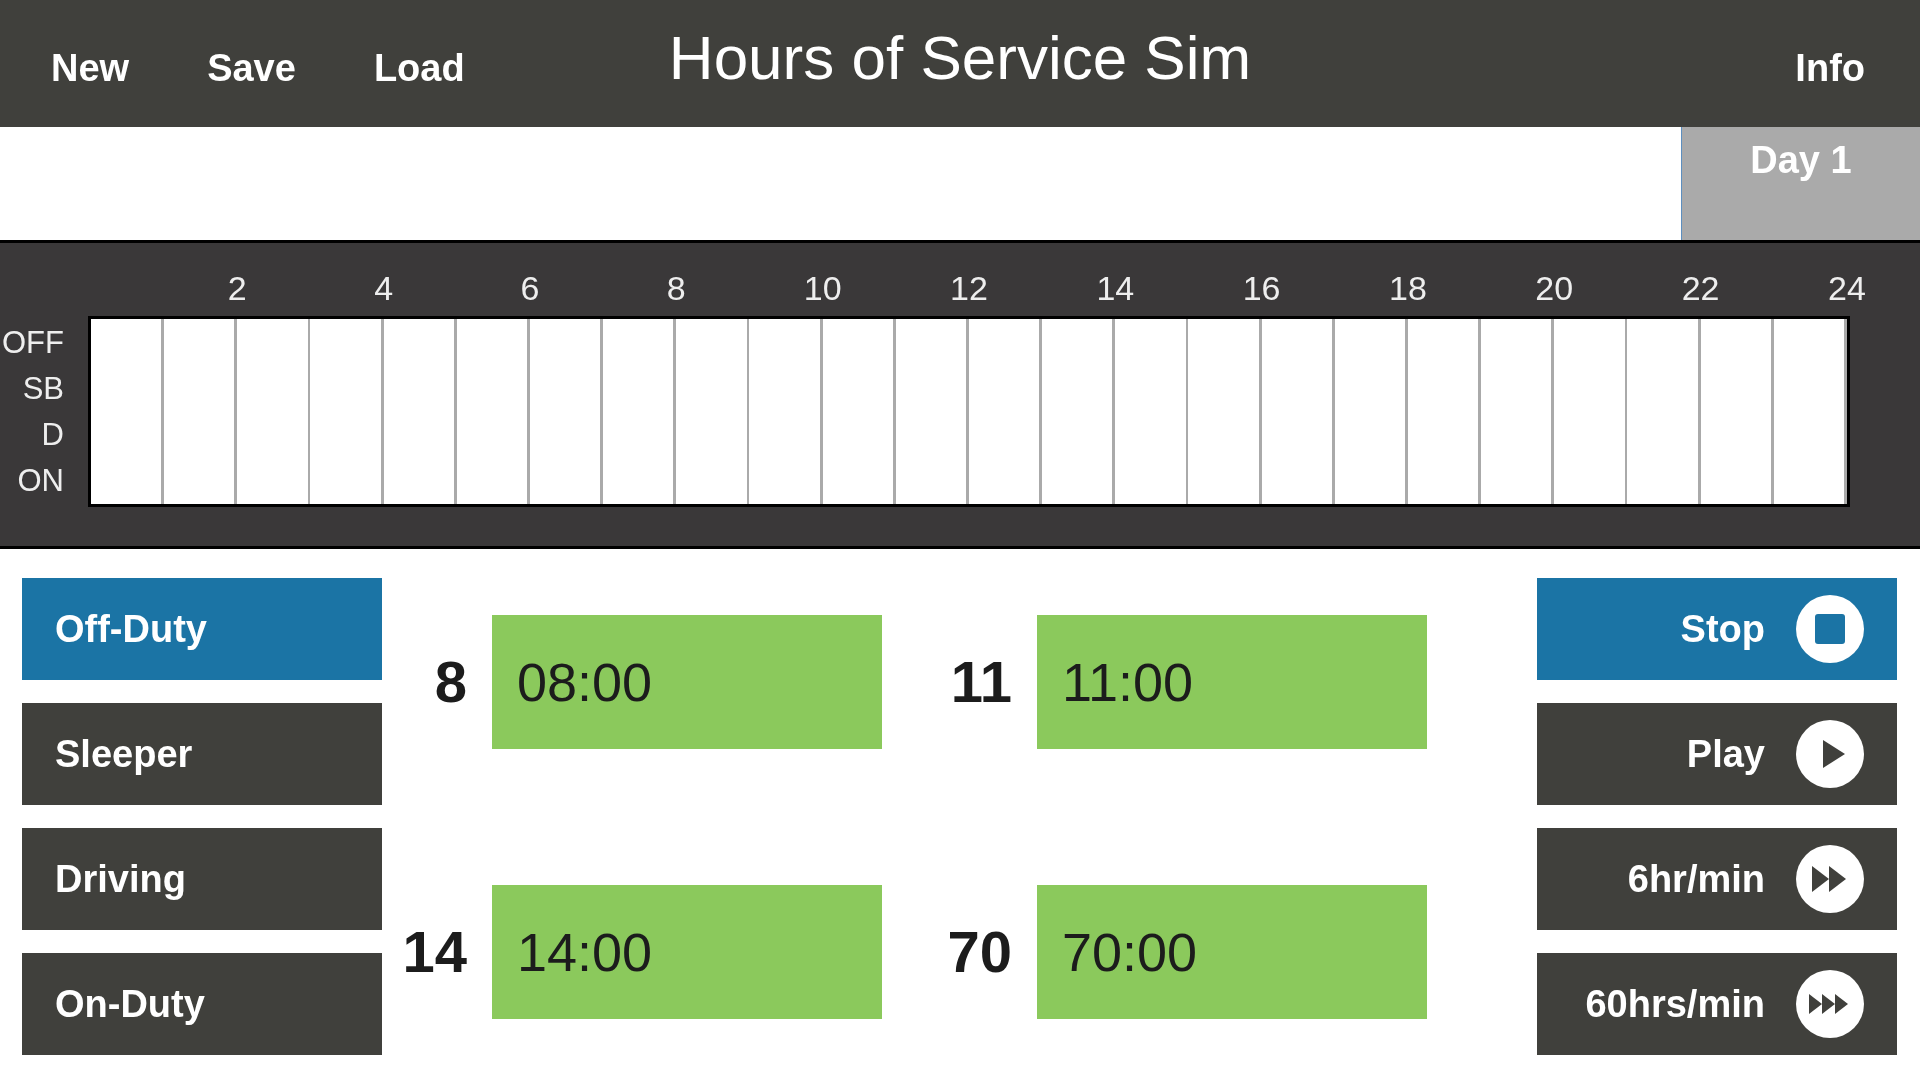 This screenshot has height=1080, width=1920. What do you see at coordinates (202, 754) in the screenshot?
I see `duty-status-button: Sleeper` at bounding box center [202, 754].